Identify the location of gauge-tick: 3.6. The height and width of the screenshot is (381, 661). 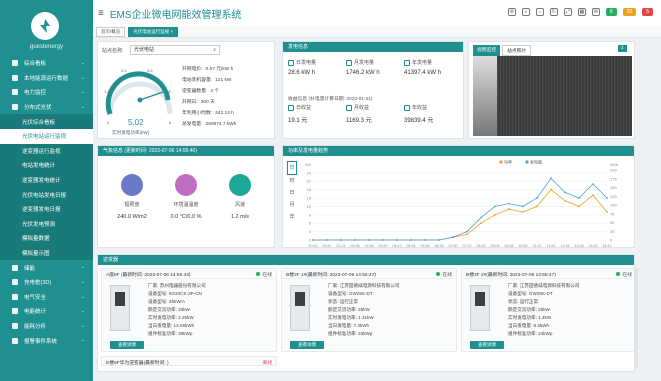
(150, 70).